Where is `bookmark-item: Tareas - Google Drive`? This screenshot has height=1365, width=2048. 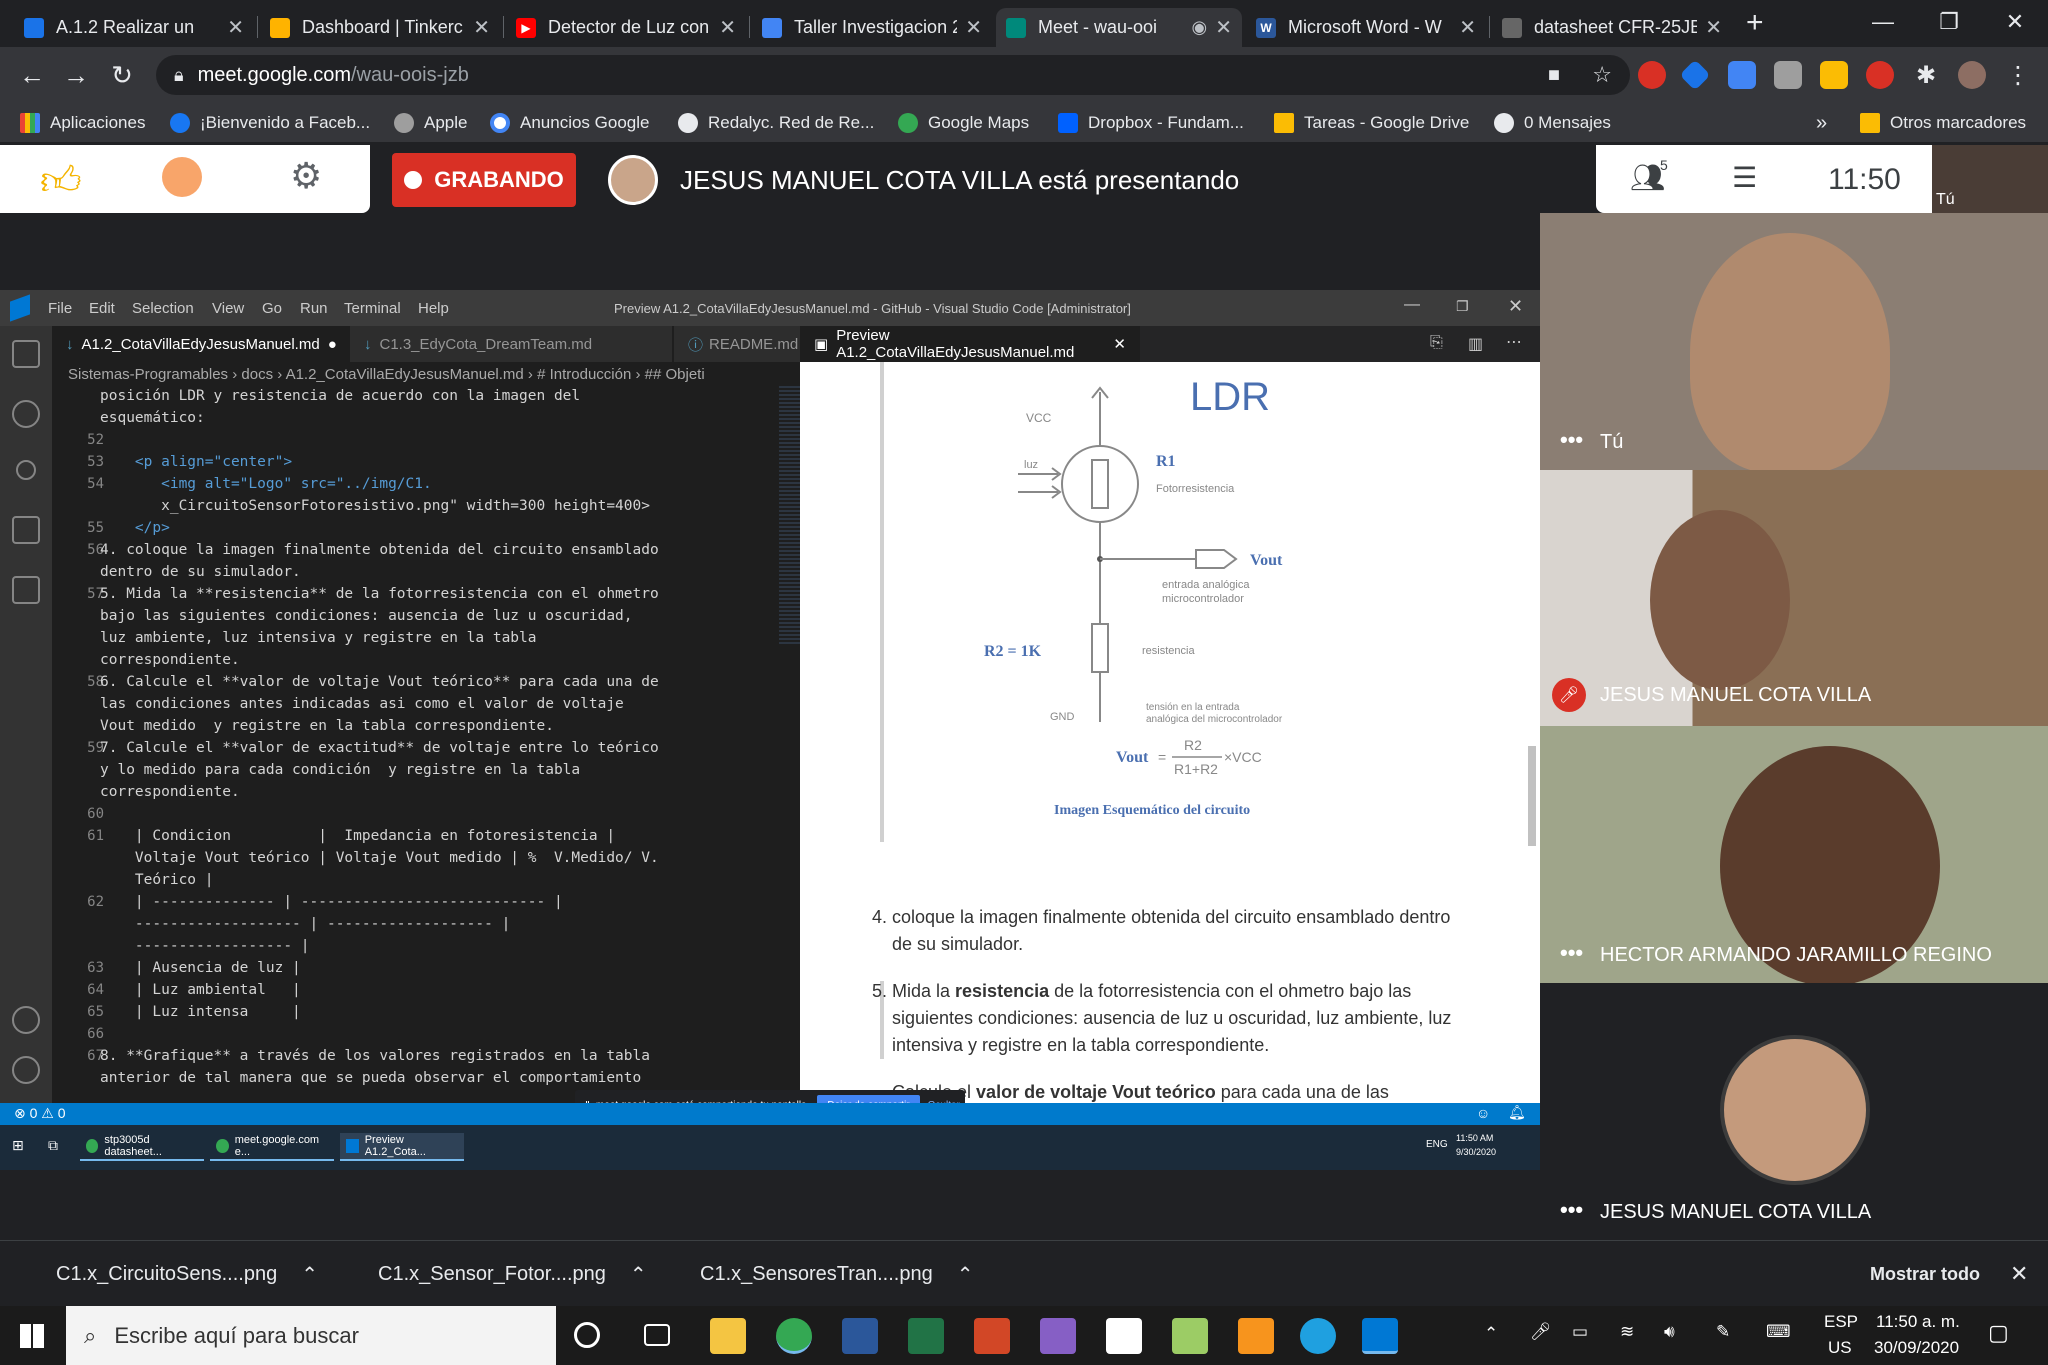 bookmark-item: Tareas - Google Drive is located at coordinates (1371, 123).